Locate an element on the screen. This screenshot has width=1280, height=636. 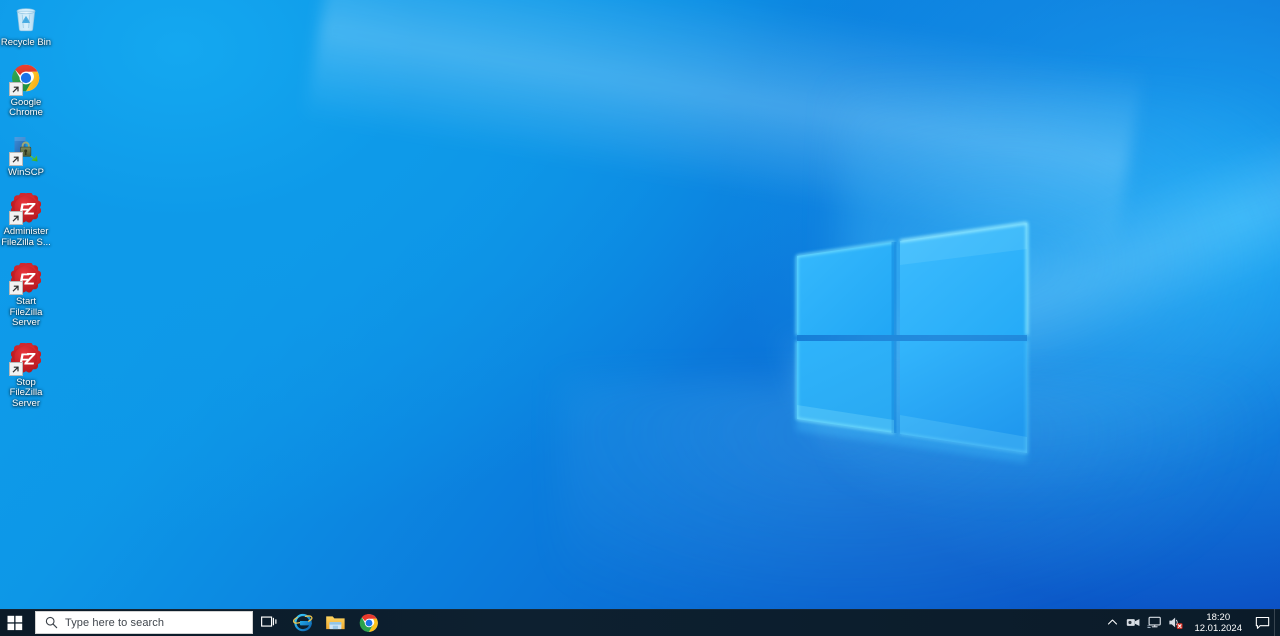
chevron-up-icon is located at coordinates (1113, 622).